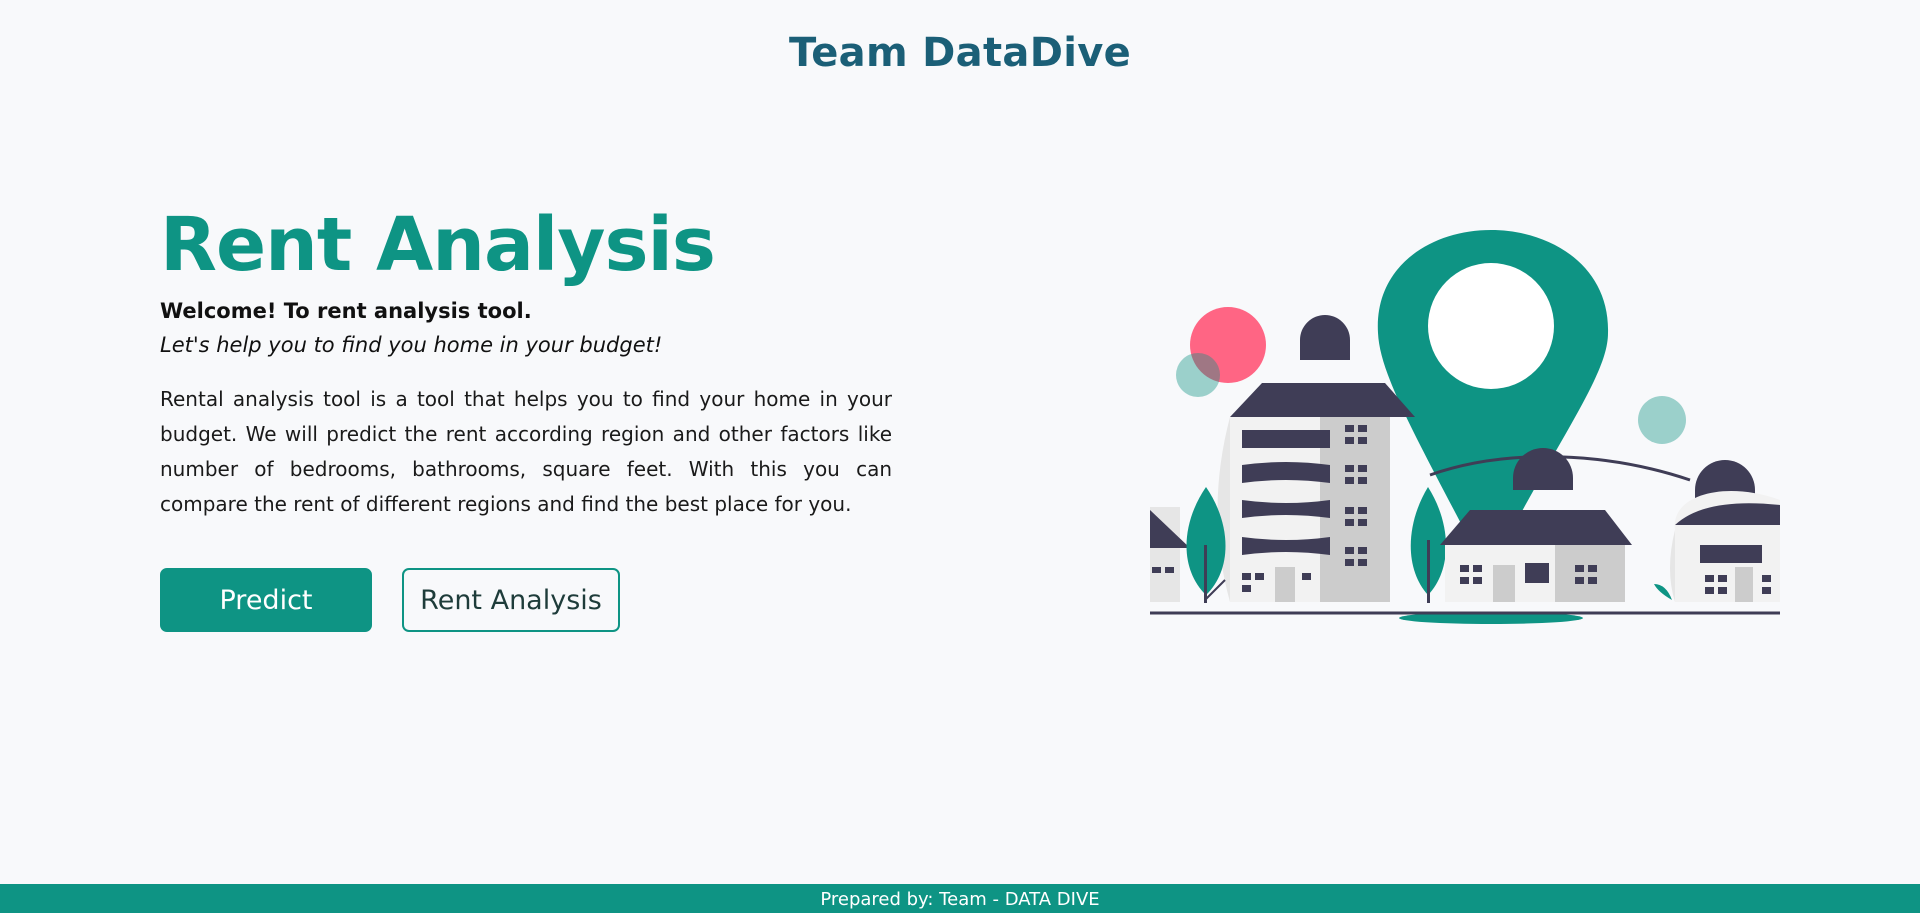 The width and height of the screenshot is (1920, 913). Describe the element at coordinates (1198, 375) in the screenshot. I see `teal-circle-decoration` at that location.